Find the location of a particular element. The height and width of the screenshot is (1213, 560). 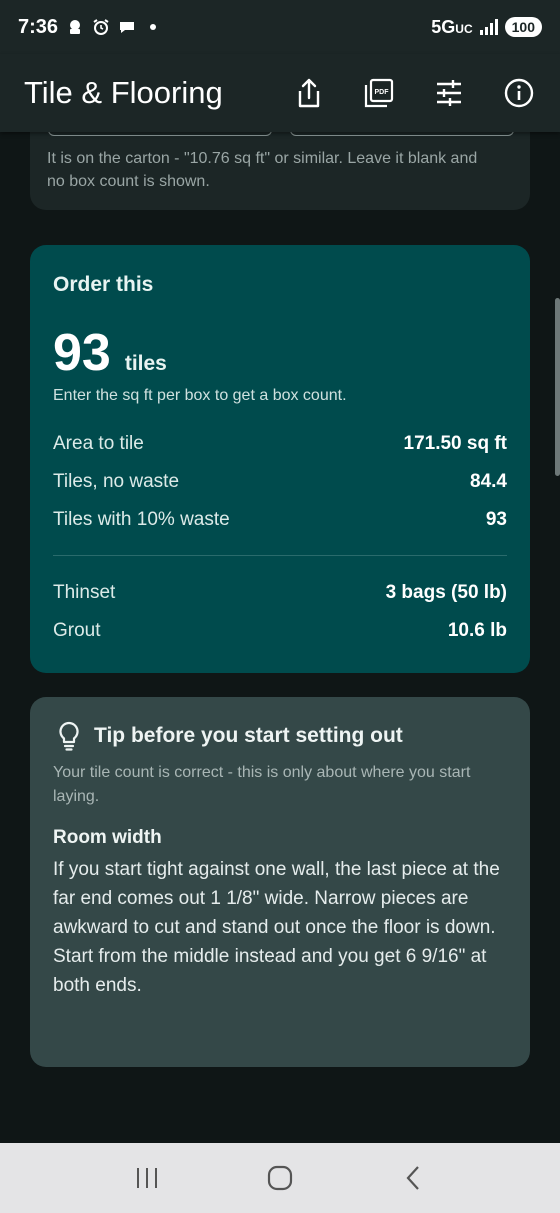

order-total: 93 tiles is located at coordinates (110, 353).